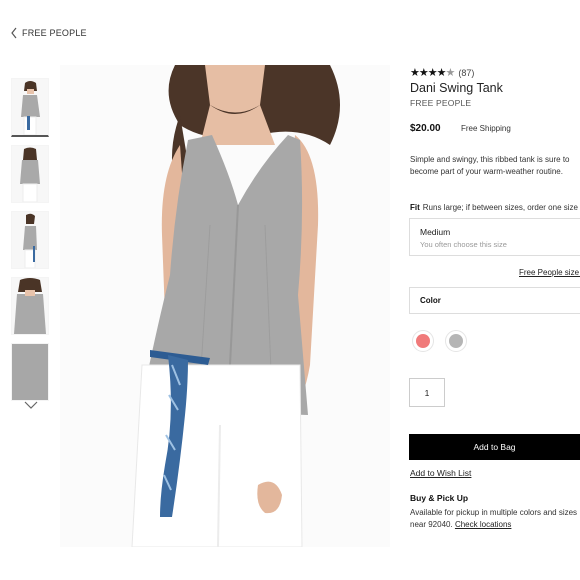  Describe the element at coordinates (456, 341) in the screenshot. I see `color-swatch-heather-grey` at that location.